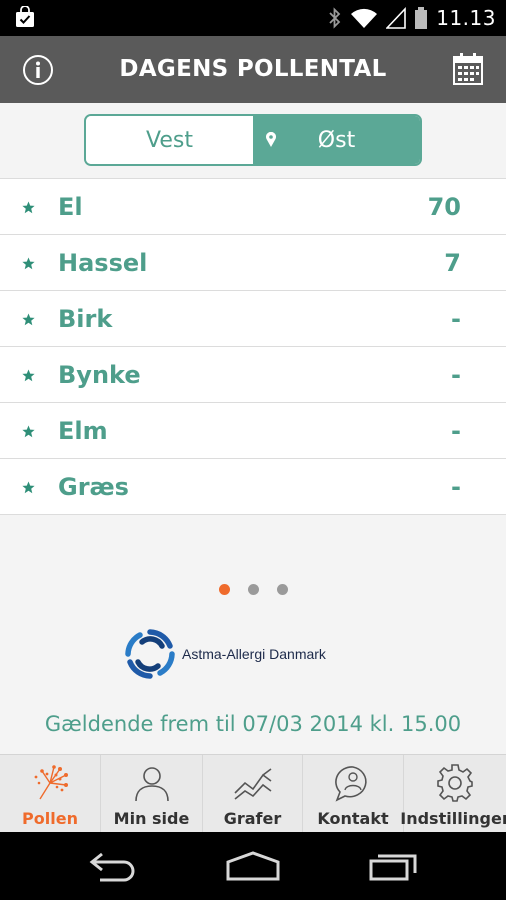  I want to click on person-icon, so click(151, 784).